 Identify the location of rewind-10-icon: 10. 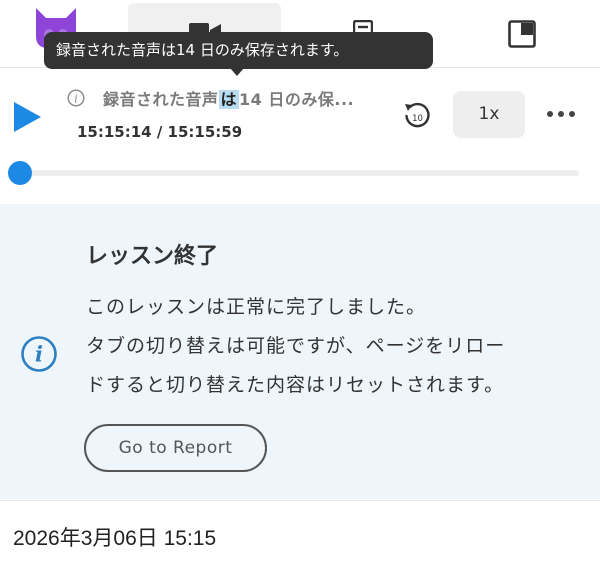
(417, 116).